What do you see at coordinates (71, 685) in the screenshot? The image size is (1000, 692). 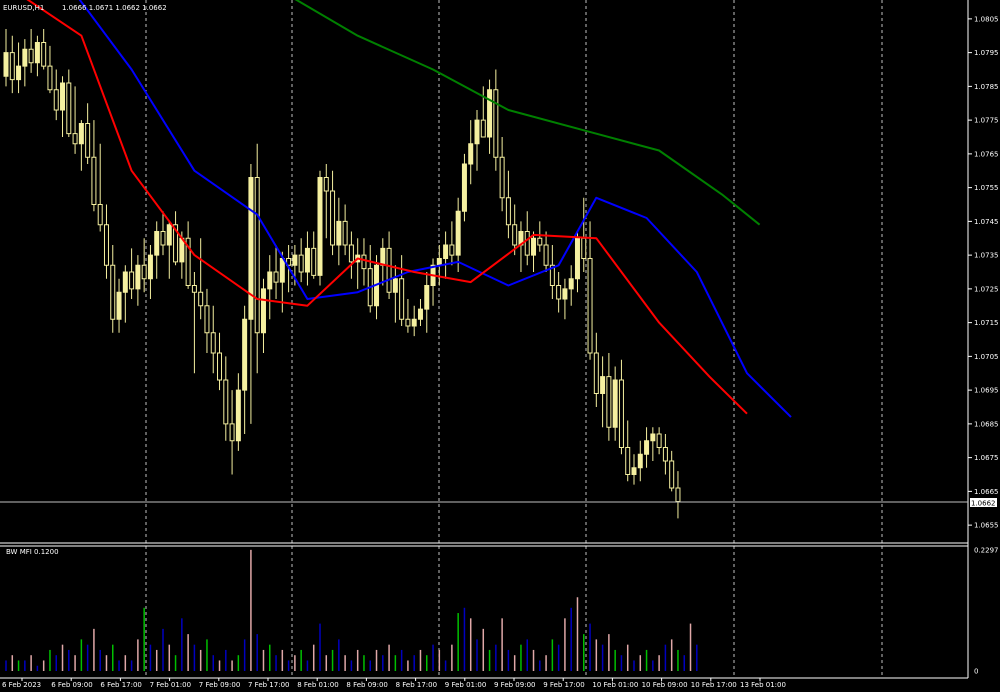 I see `time-tick-label: 6 Feb 09:00` at bounding box center [71, 685].